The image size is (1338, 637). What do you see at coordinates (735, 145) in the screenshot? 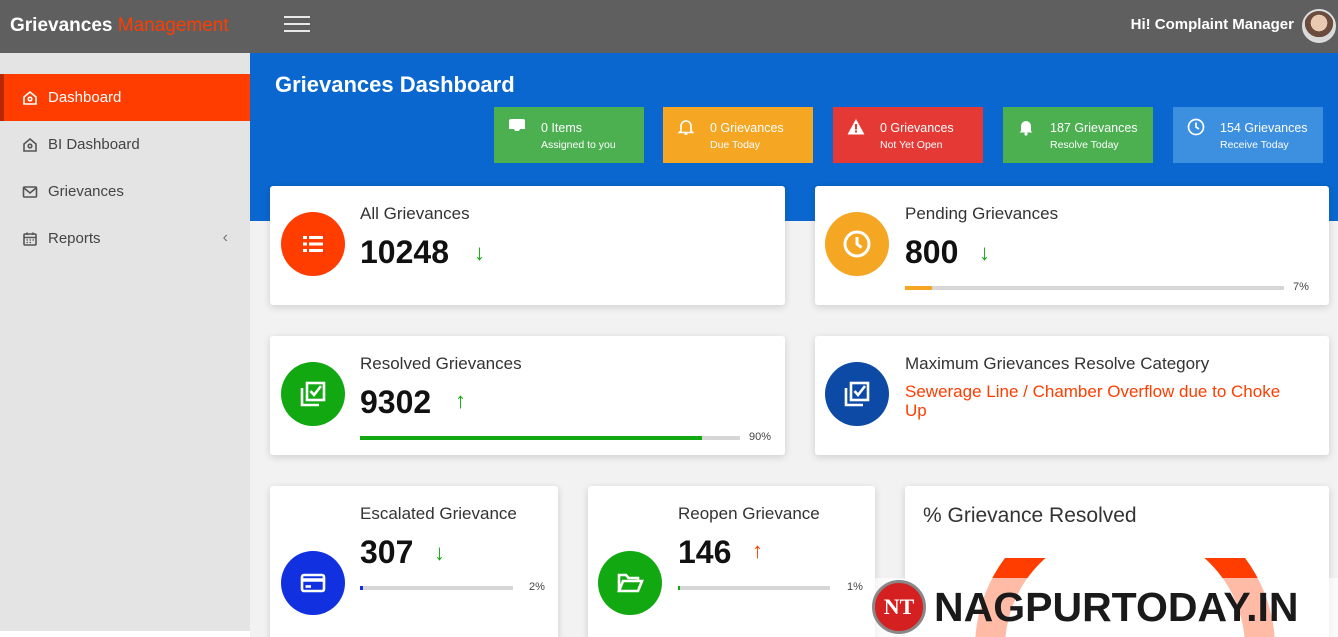
I see `stat-caption: Due Today` at bounding box center [735, 145].